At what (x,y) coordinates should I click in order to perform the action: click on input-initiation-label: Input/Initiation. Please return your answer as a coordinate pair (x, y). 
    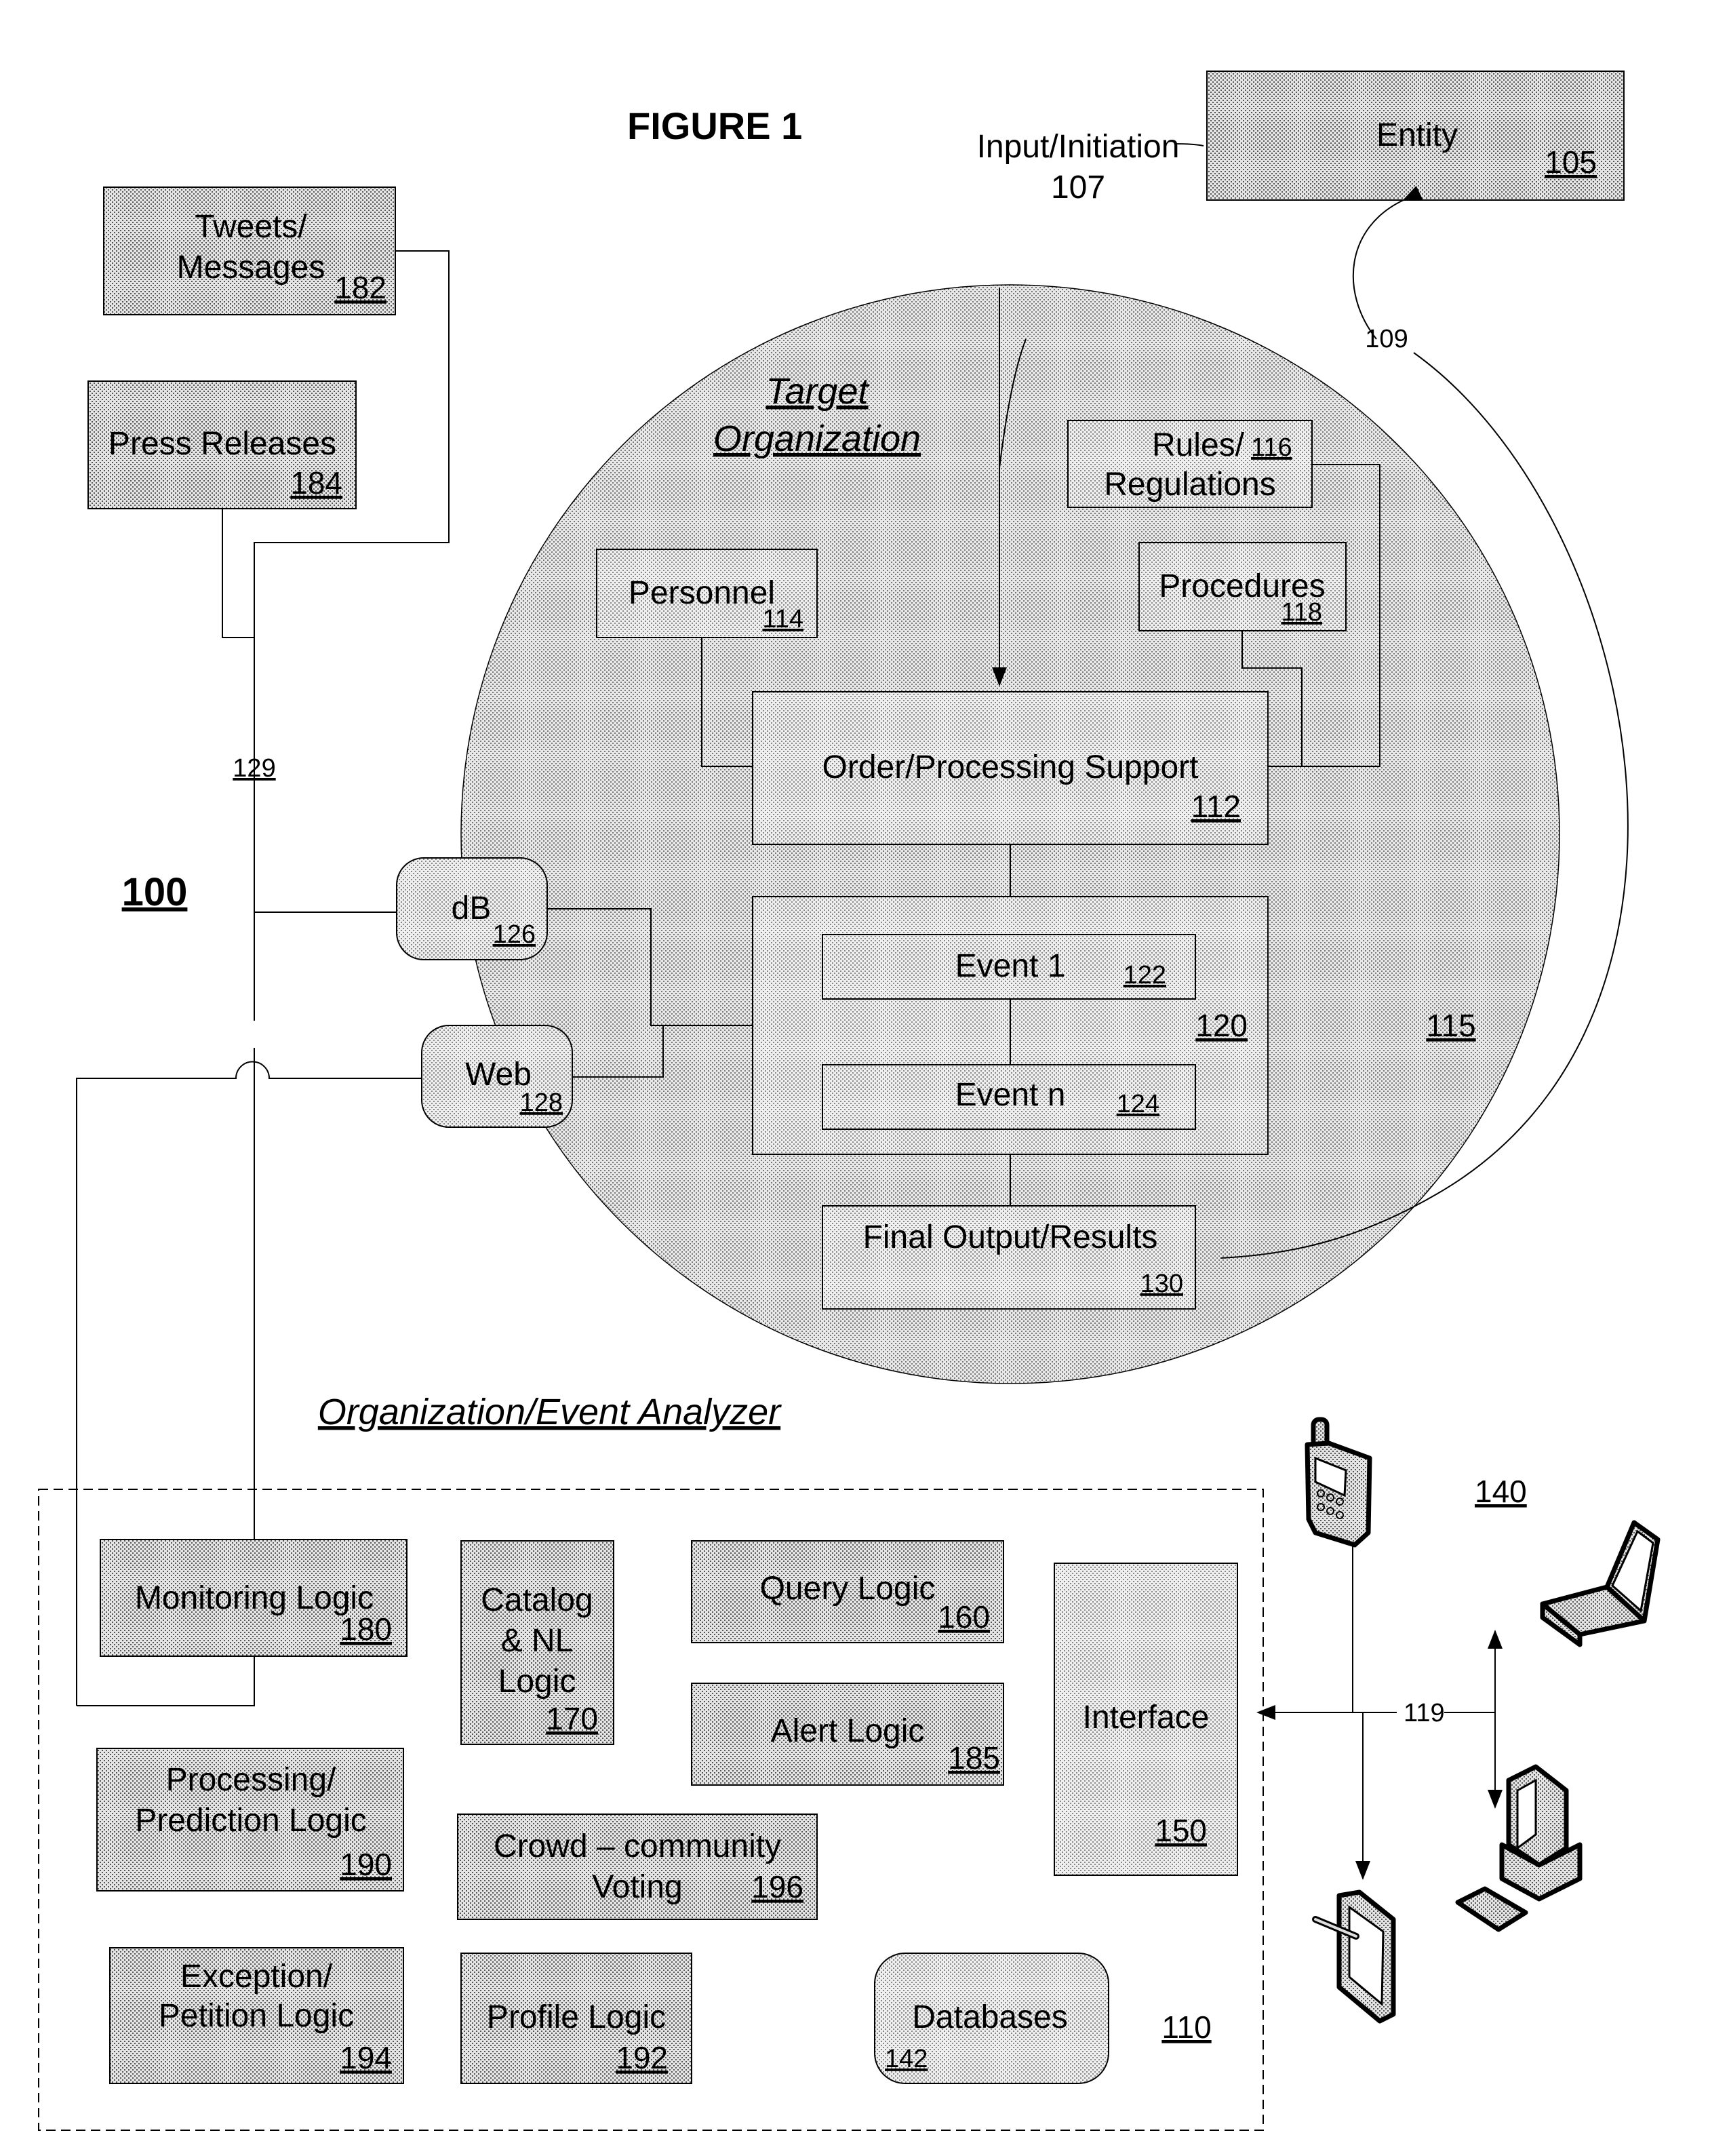
    Looking at the image, I should click on (1078, 147).